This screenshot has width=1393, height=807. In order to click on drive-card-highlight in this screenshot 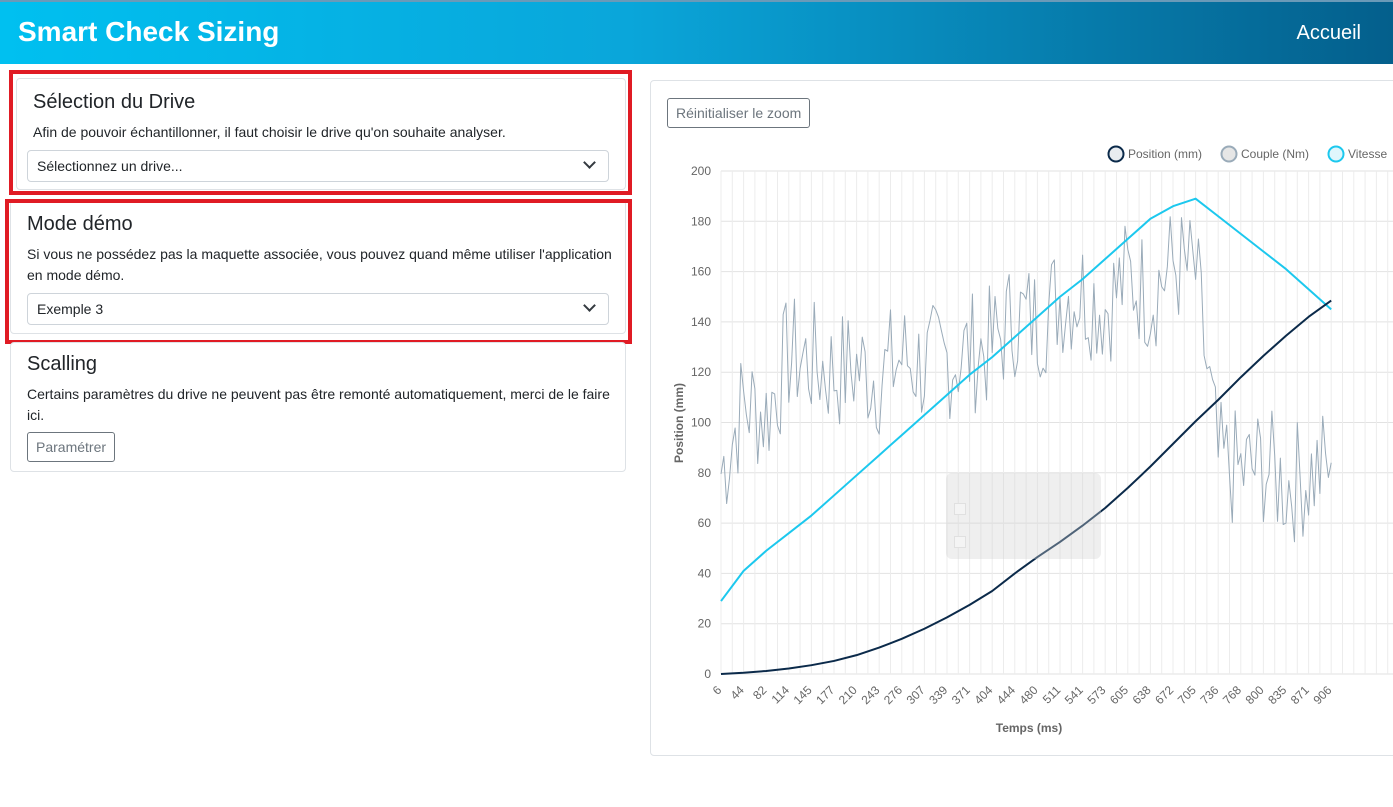, I will do `click(320, 132)`.